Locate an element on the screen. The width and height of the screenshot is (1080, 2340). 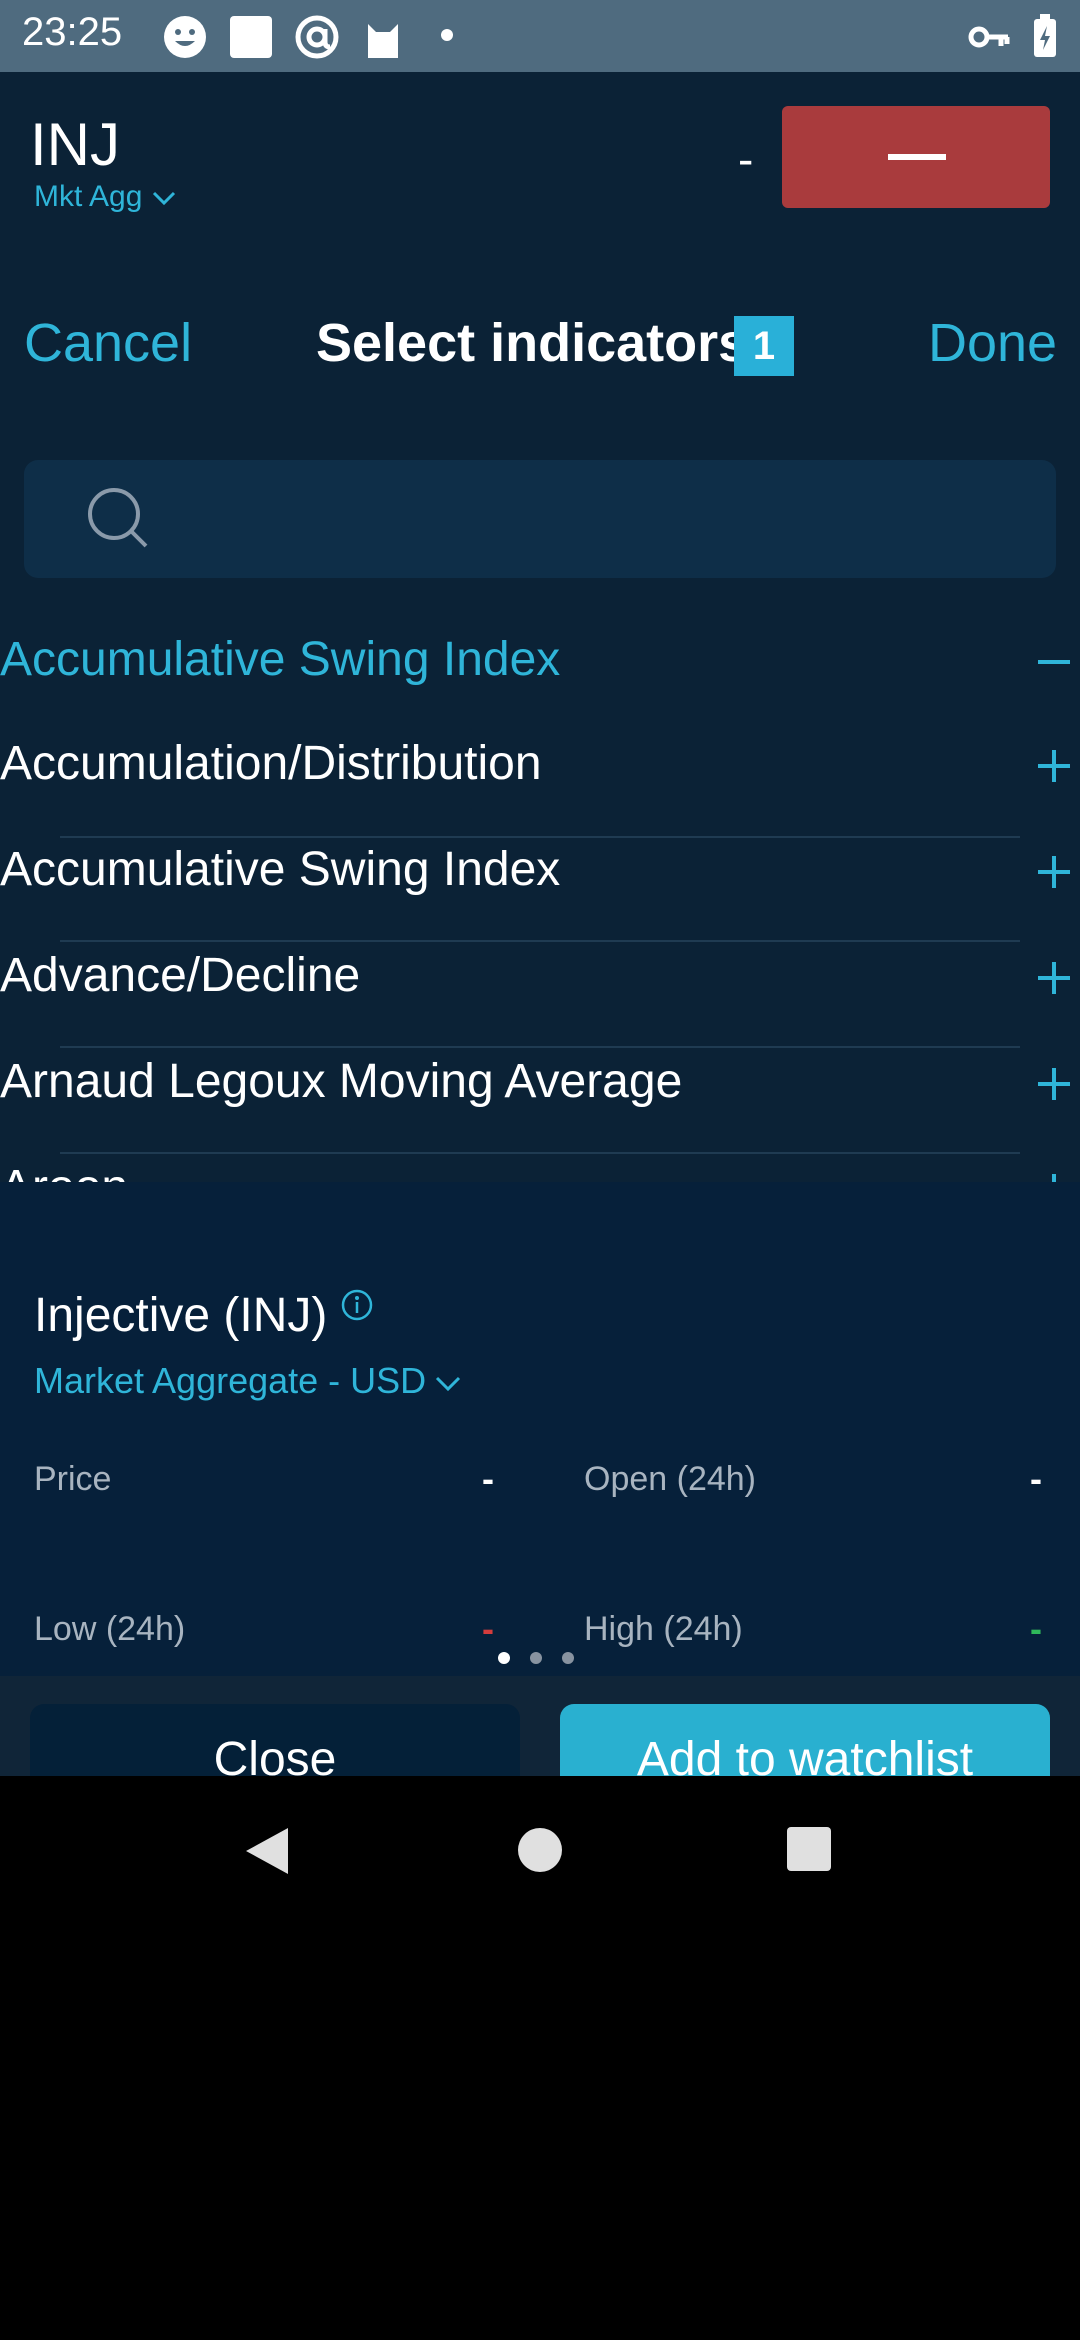
indicator-row: Accumulation/Distribution is located at coordinates (540, 768).